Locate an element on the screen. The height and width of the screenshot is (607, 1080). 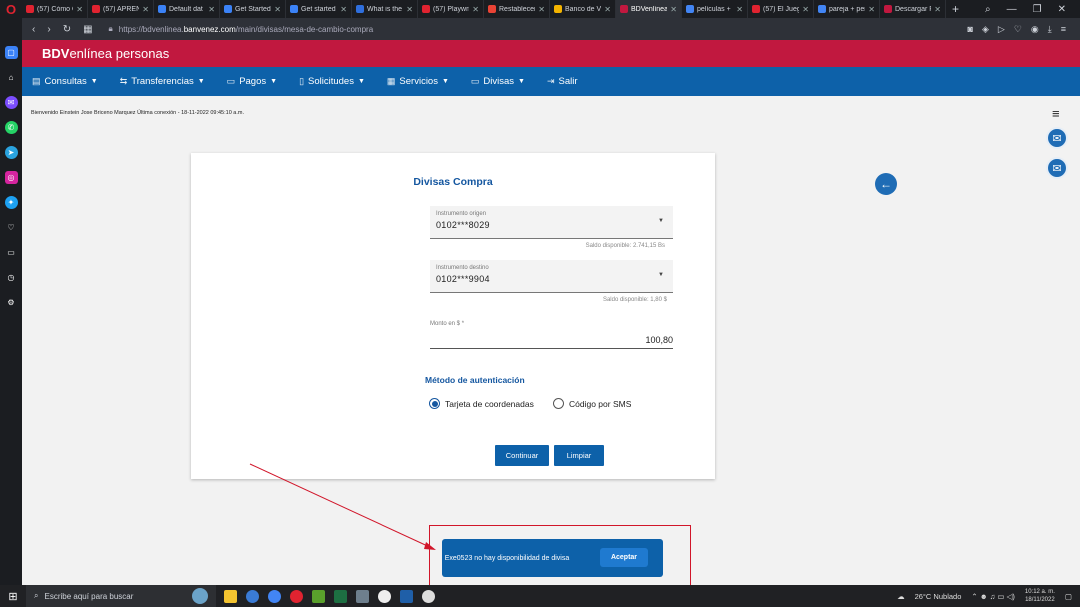
radio-tarjeta: Tarjeta de coordenadas is located at coordinates (481, 403).